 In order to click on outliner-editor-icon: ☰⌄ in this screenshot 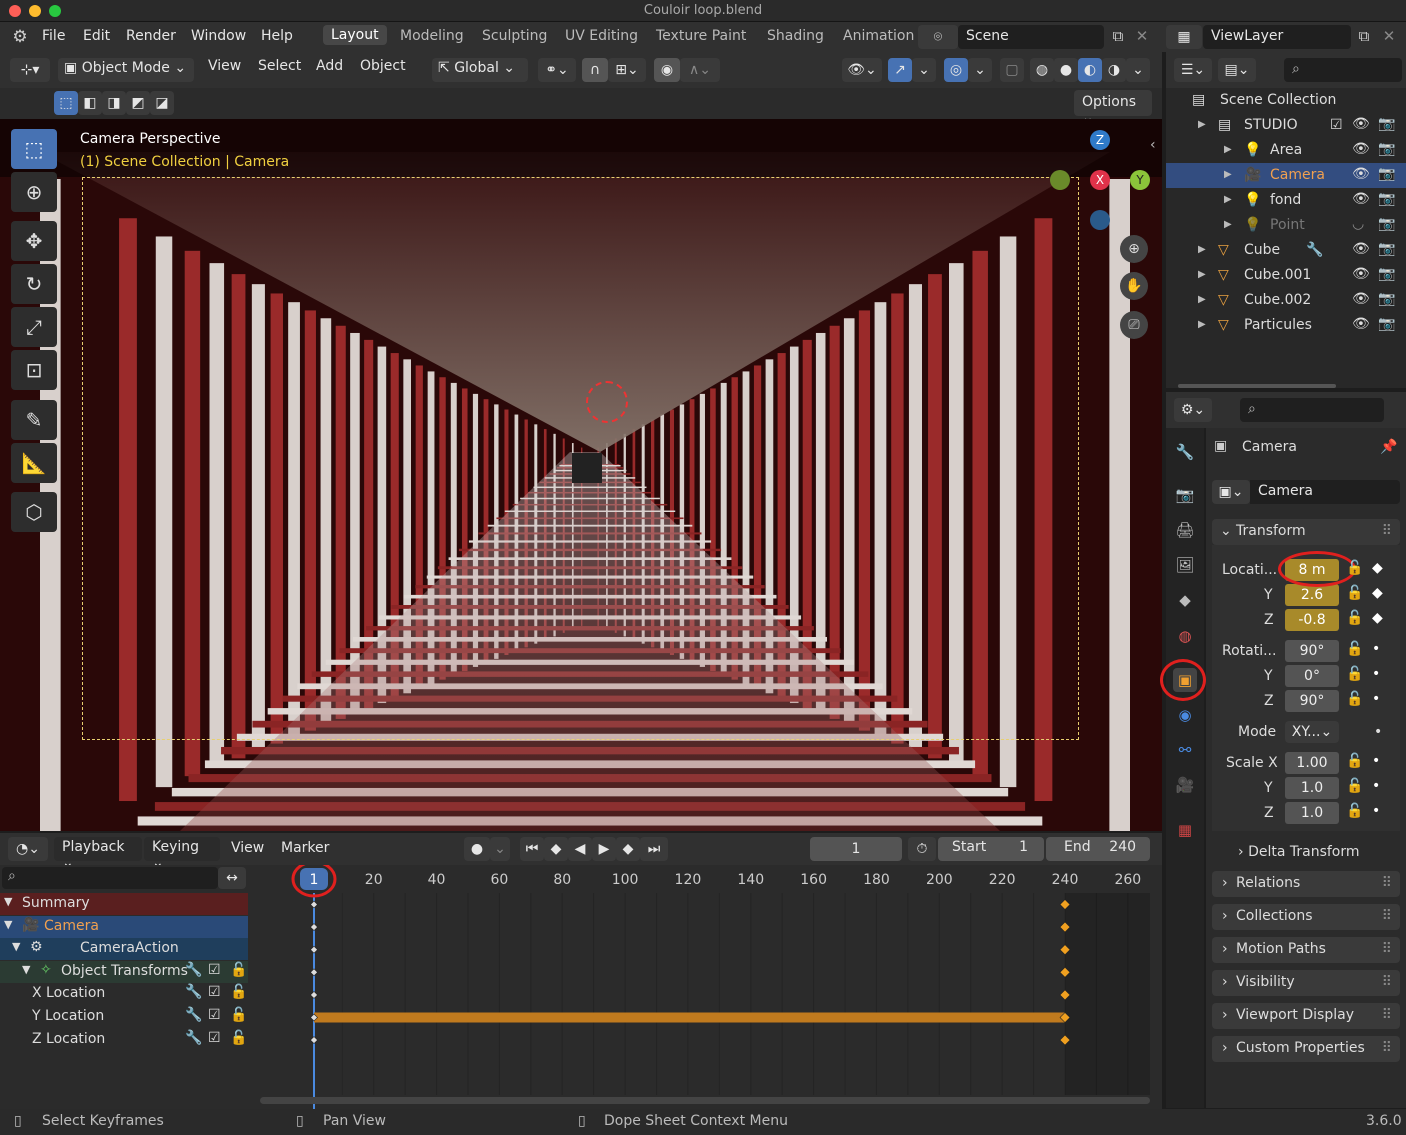, I will do `click(1193, 70)`.